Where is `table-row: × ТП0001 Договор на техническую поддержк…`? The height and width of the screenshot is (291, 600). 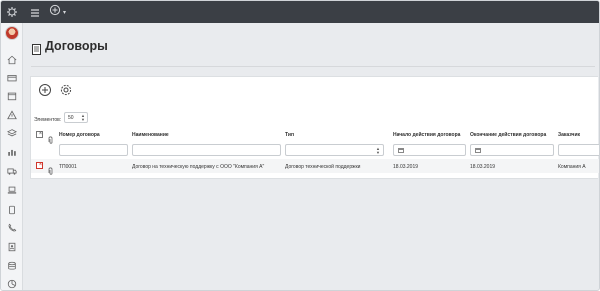
table-row: × ТП0001 Договор на техническую поддержк… is located at coordinates (315, 167).